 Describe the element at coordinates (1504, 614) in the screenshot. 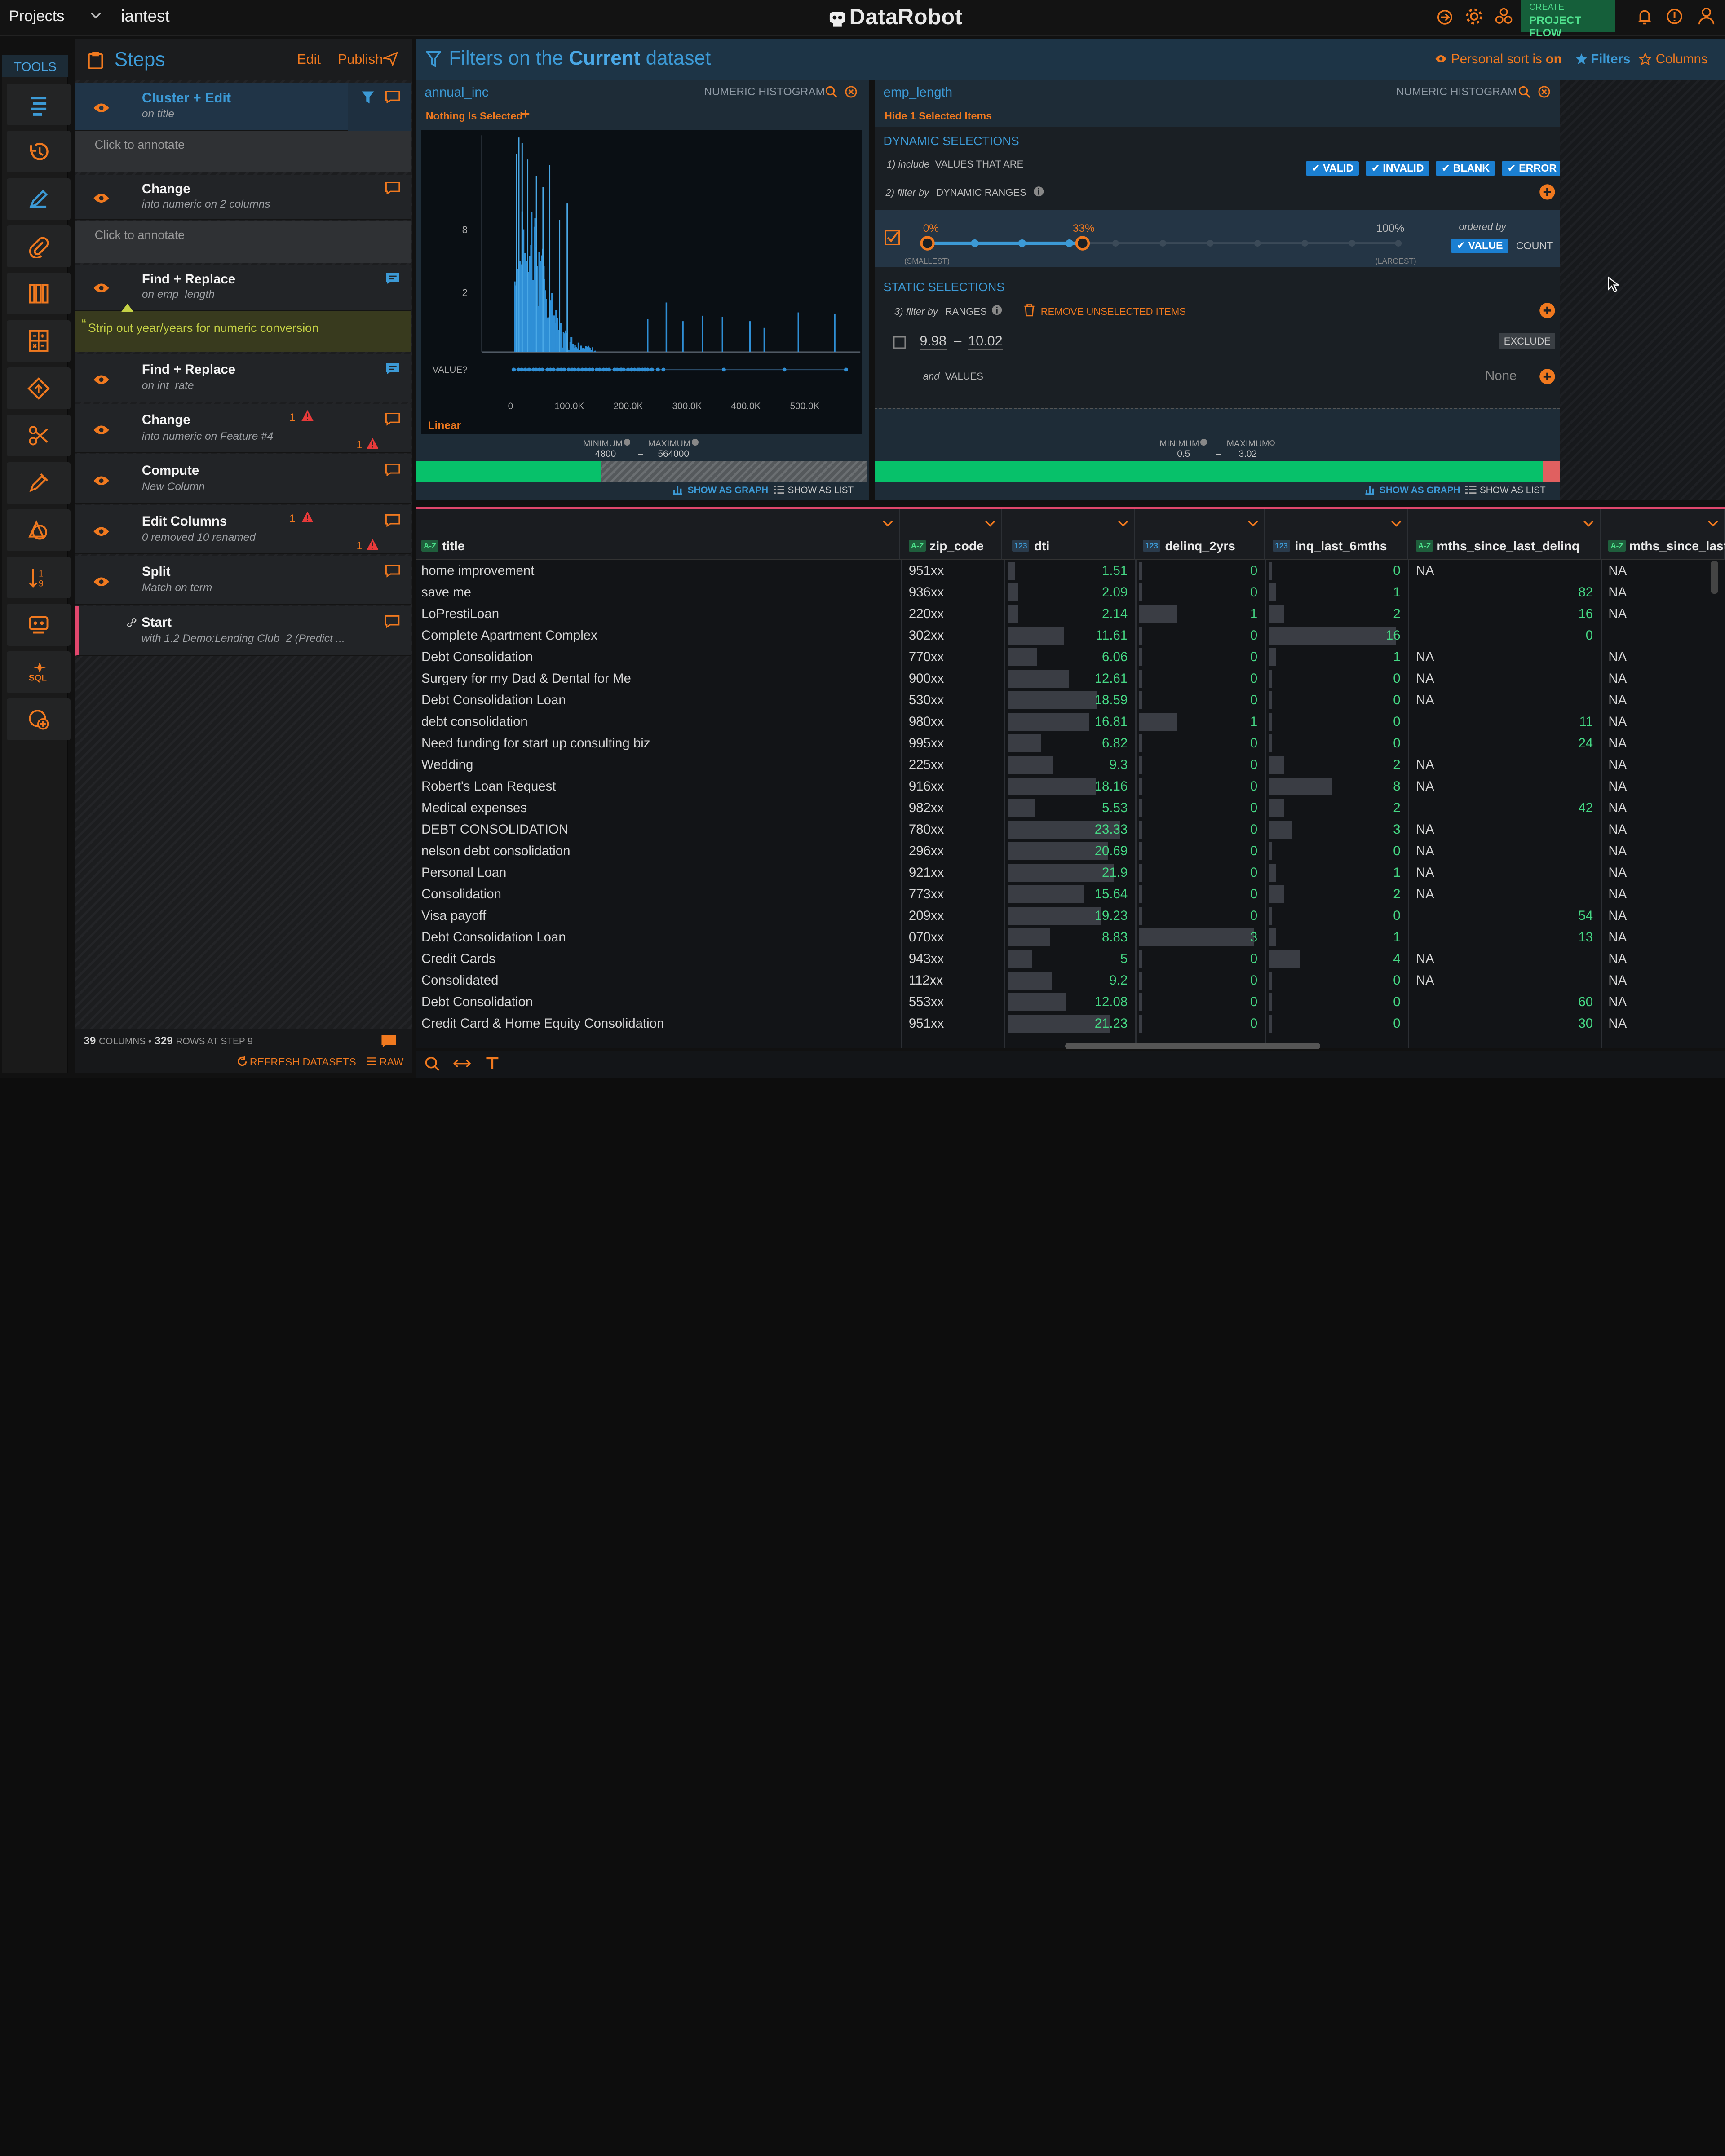

I see `table-cell: 16` at that location.